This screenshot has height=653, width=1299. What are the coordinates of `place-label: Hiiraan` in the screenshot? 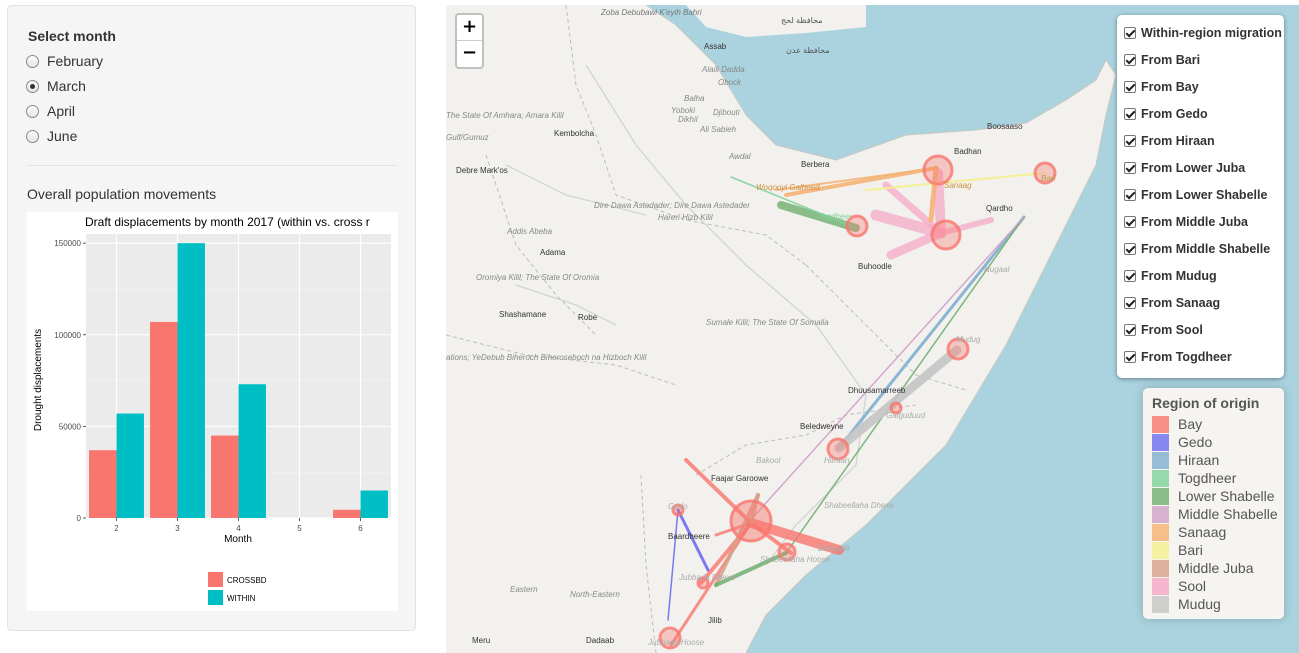 It's located at (837, 460).